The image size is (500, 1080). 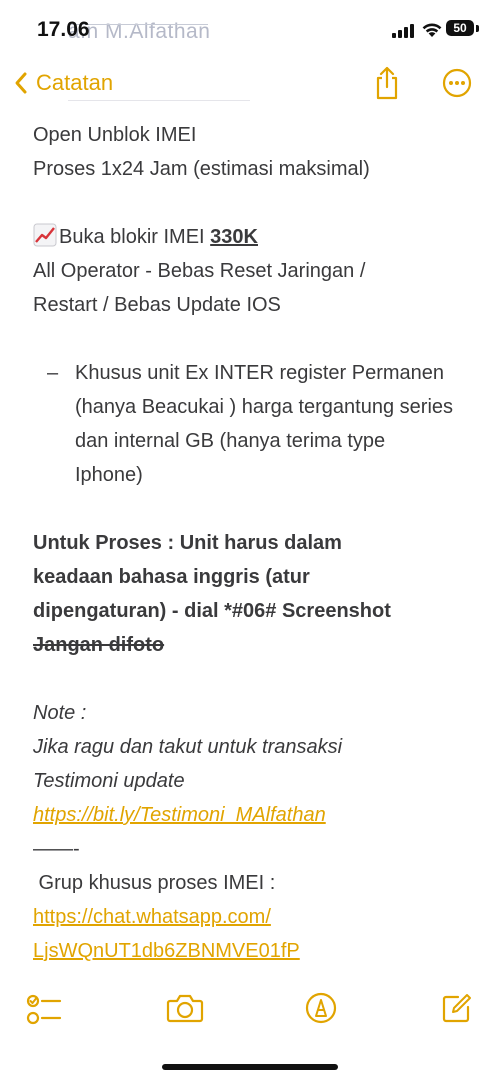 I want to click on battery-icon: 50, so click(x=460, y=28).